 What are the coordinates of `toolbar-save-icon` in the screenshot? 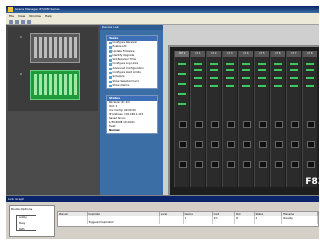 It's located at (23, 22).